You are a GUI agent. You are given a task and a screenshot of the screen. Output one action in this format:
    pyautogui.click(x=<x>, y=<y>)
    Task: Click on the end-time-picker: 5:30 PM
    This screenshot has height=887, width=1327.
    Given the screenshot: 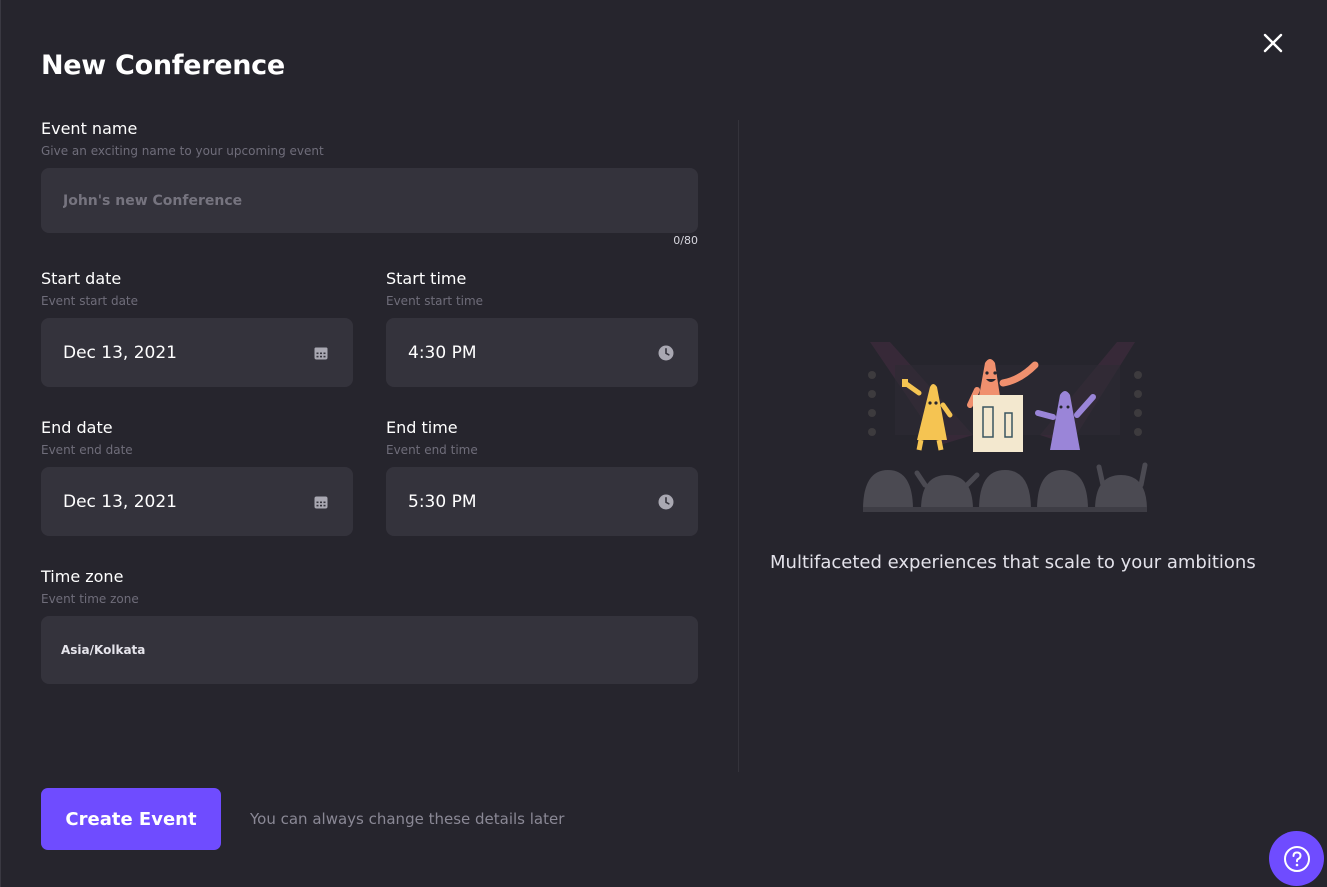 What is the action you would take?
    pyautogui.click(x=542, y=501)
    